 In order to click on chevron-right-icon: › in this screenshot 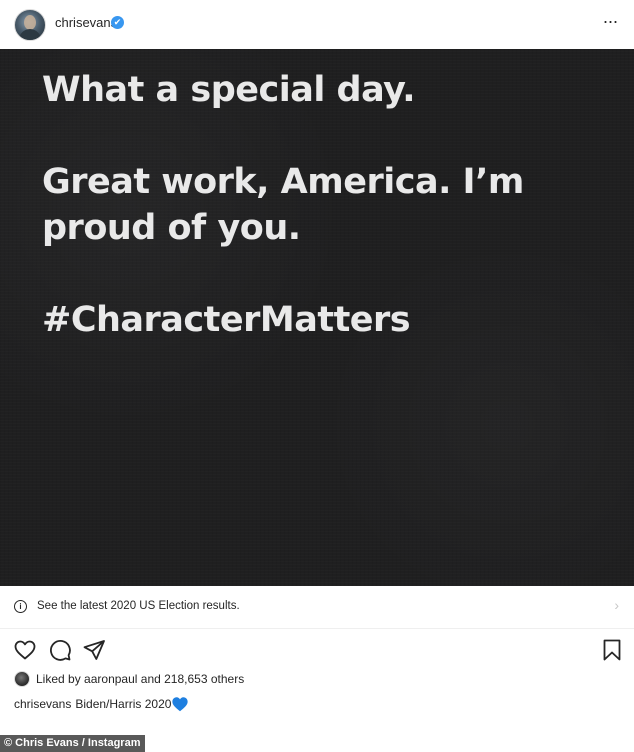, I will do `click(616, 605)`.